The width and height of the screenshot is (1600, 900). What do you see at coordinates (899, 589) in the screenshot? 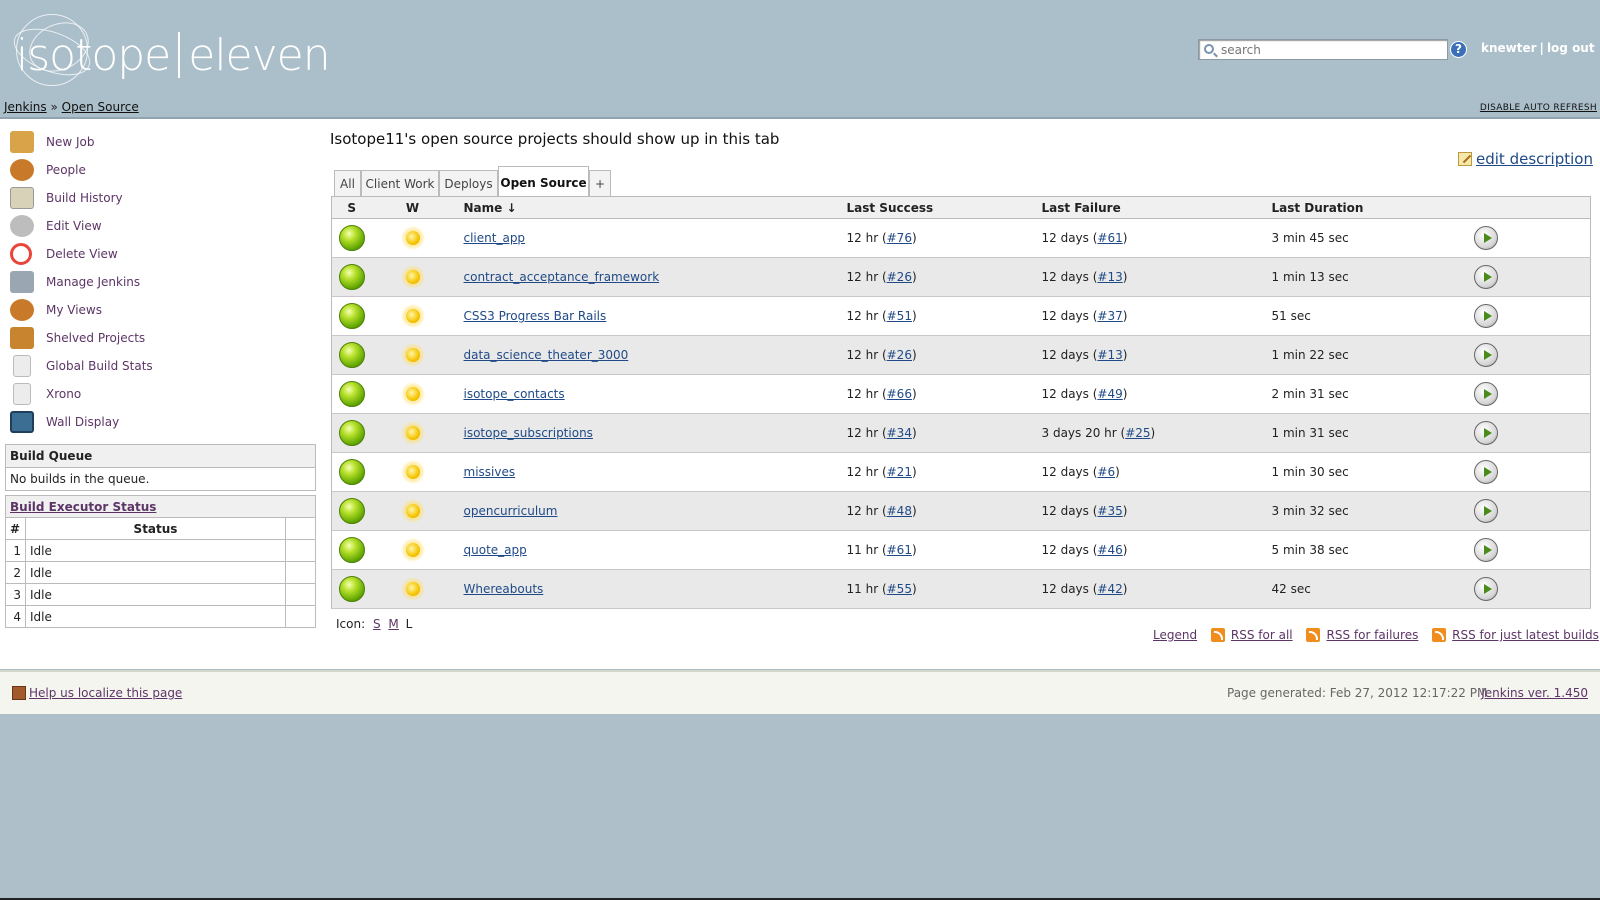
I see `success-build-link: #55` at bounding box center [899, 589].